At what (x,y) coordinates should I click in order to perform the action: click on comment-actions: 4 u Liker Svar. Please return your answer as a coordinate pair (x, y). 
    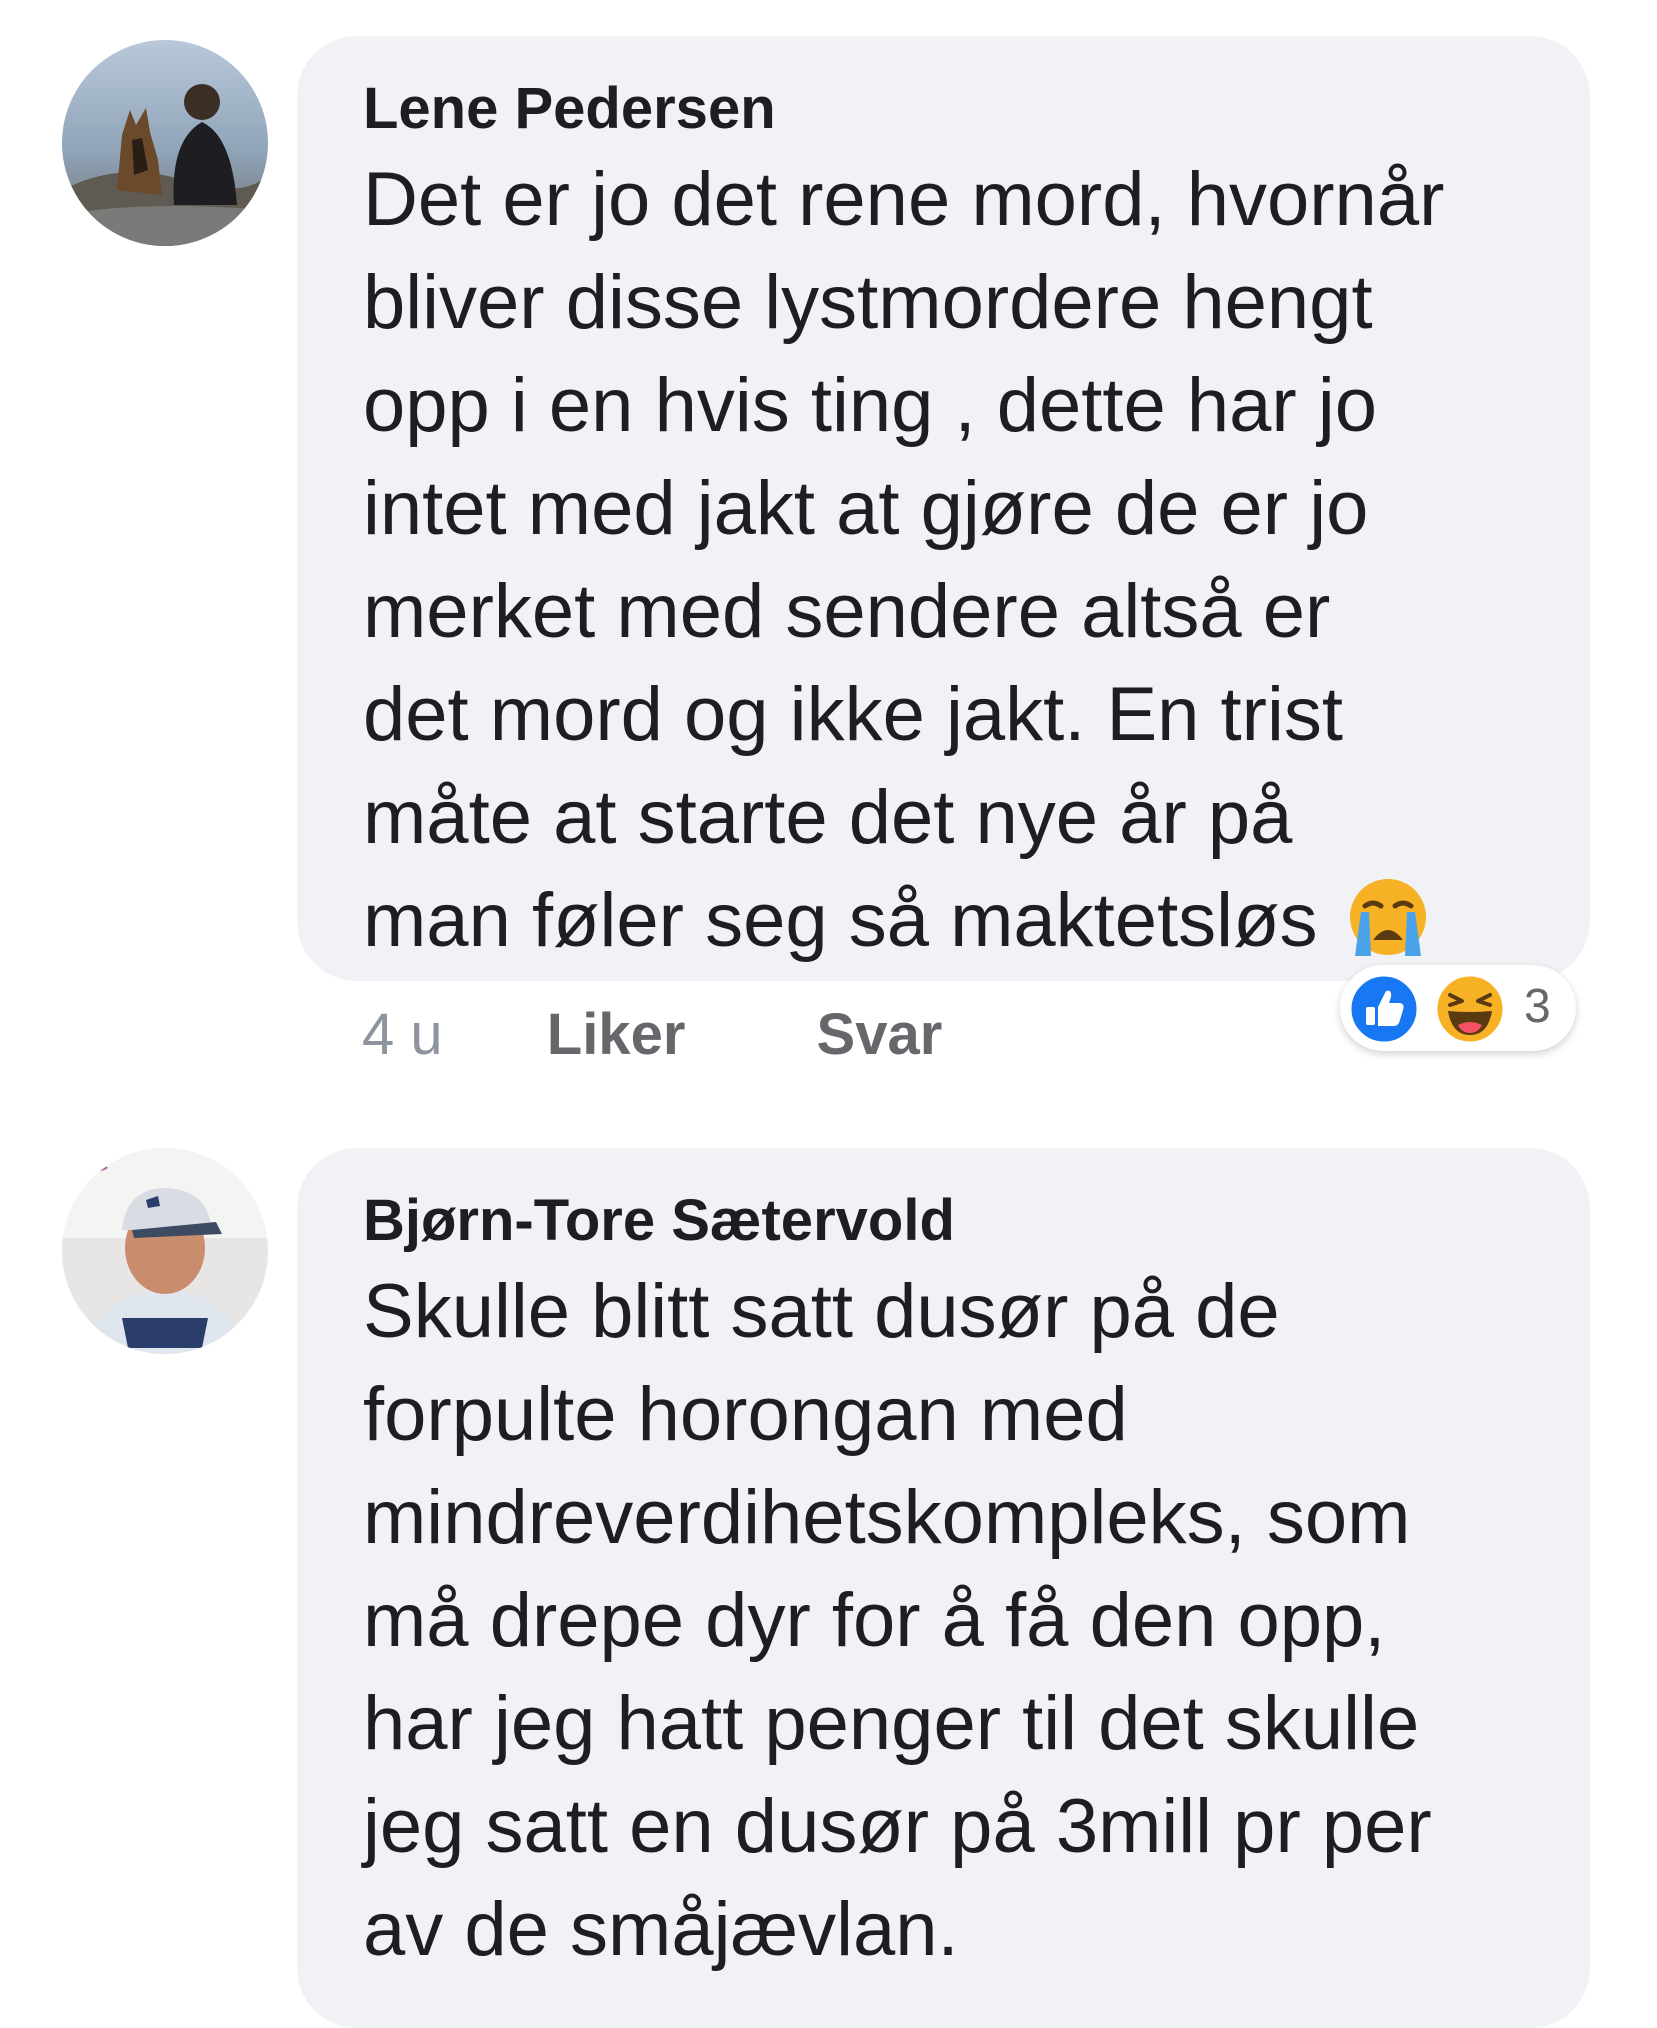
    Looking at the image, I should click on (652, 1035).